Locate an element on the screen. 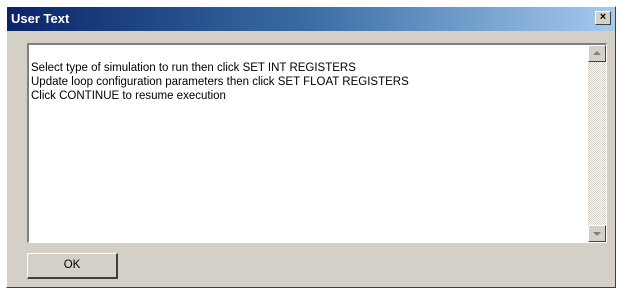  close-button: × is located at coordinates (603, 18).